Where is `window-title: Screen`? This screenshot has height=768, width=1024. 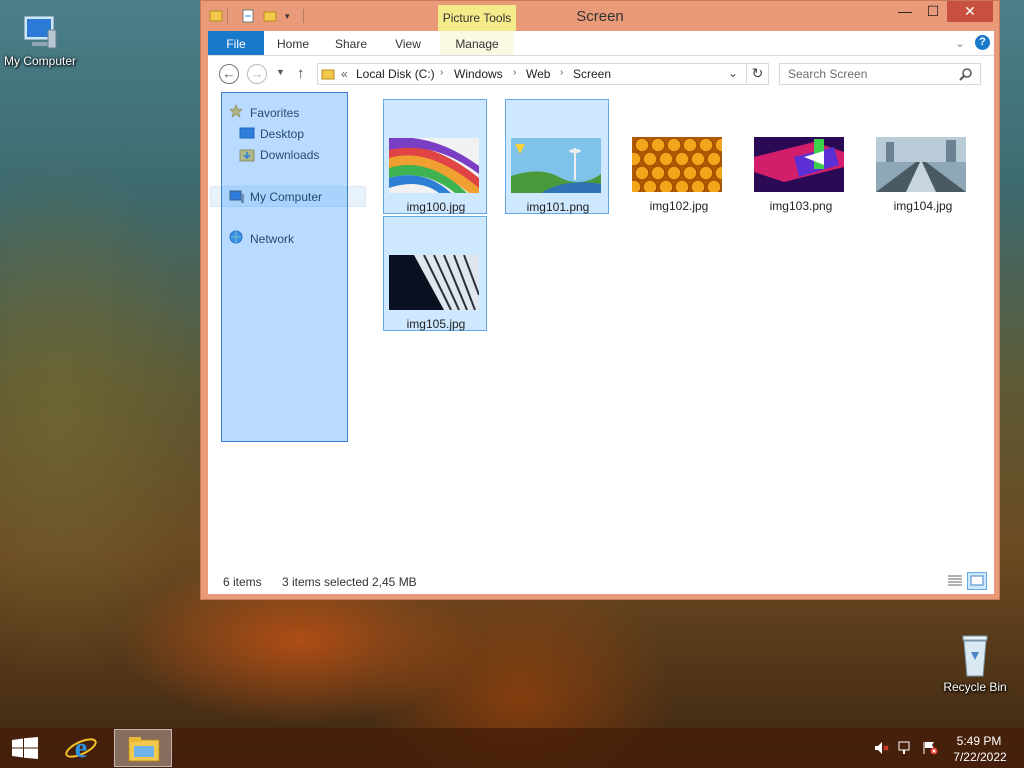 window-title: Screen is located at coordinates (600, 16).